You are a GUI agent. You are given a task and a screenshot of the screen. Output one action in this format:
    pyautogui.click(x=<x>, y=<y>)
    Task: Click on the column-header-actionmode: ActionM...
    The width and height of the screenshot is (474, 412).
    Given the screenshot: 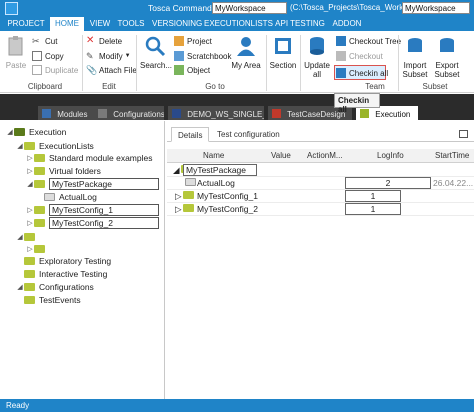 What is the action you would take?
    pyautogui.click(x=325, y=155)
    